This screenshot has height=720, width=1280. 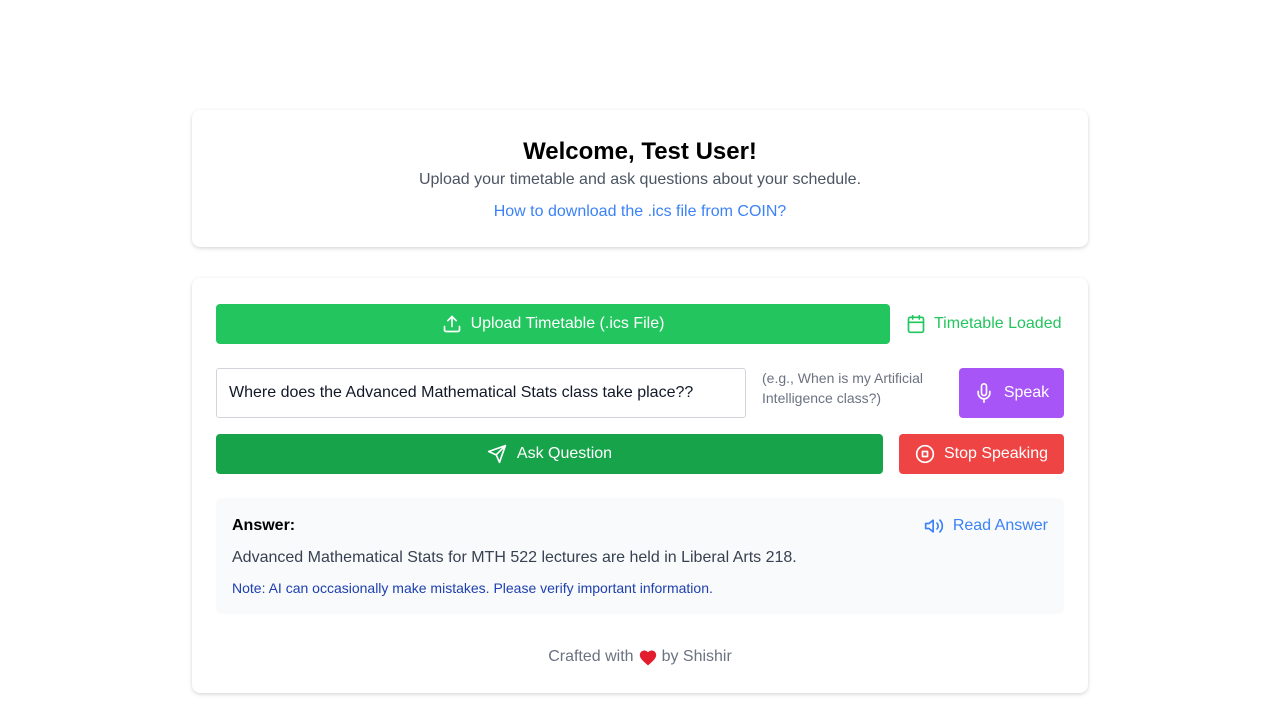 I want to click on microphone-icon, so click(x=984, y=393).